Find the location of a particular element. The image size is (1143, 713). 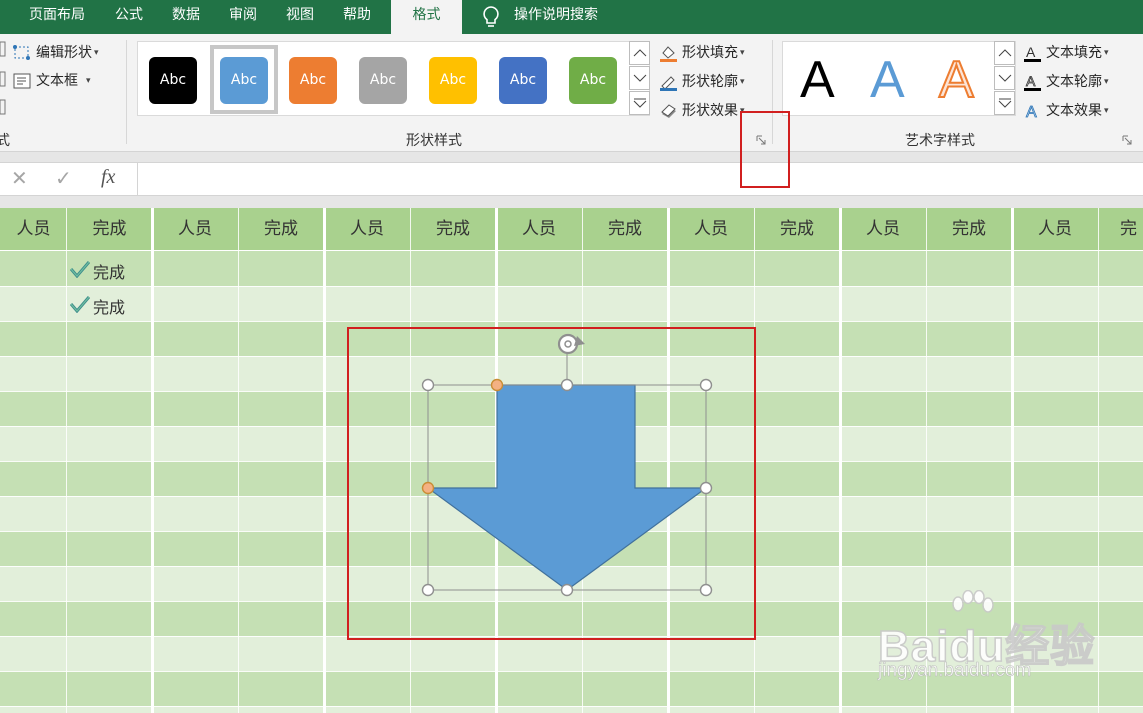

baidu-jingyan-watermark: Baidu经验 jingyan.baidu.com is located at coordinates (1007, 643).